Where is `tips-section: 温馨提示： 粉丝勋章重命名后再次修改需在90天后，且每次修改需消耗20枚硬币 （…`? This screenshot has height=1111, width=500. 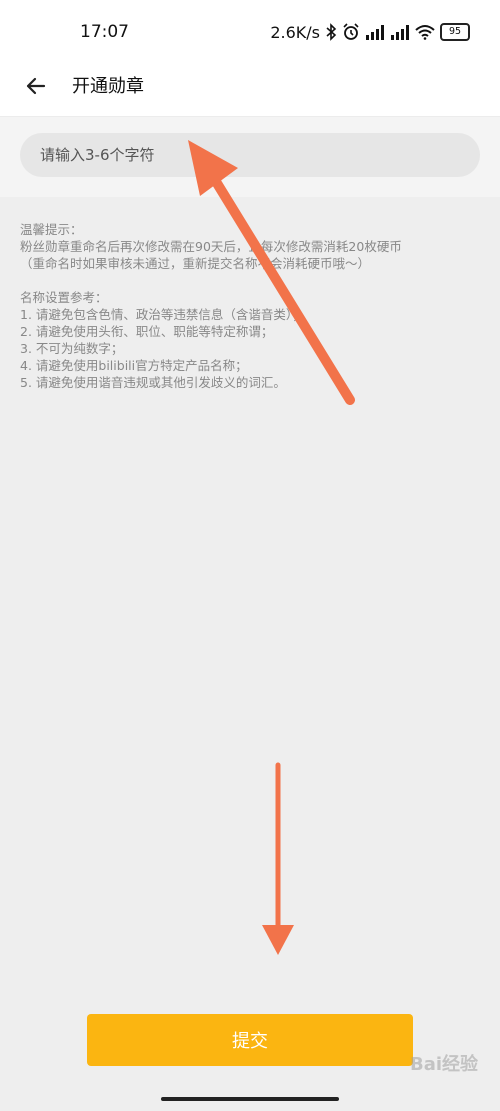
tips-section: 温馨提示： 粉丝勋章重命名后再次修改需在90天后，且每次修改需消耗20枚硬币 （… is located at coordinates (255, 306).